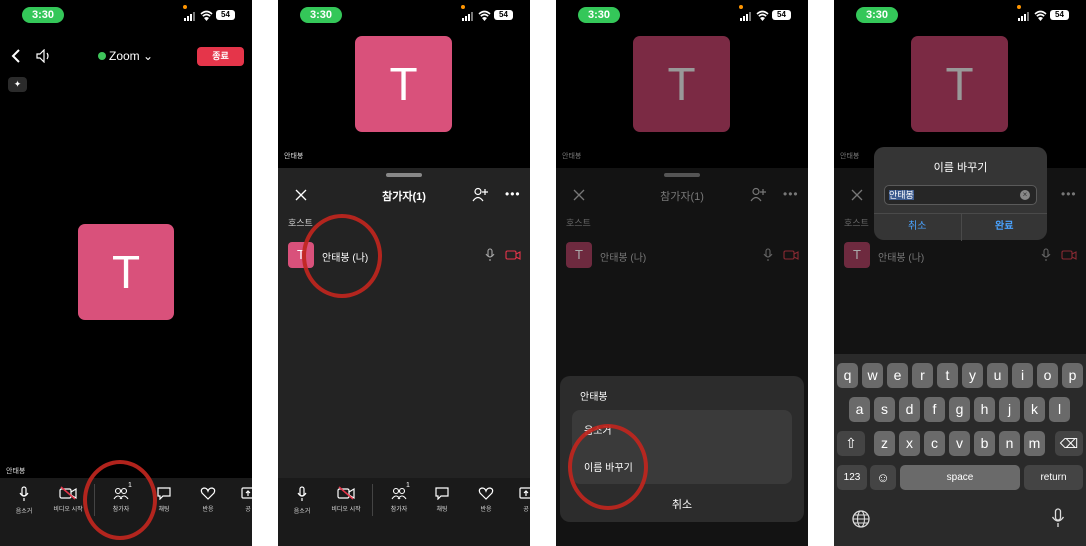 The height and width of the screenshot is (546, 1086). What do you see at coordinates (934, 409) in the screenshot?
I see `key-f: f` at bounding box center [934, 409].